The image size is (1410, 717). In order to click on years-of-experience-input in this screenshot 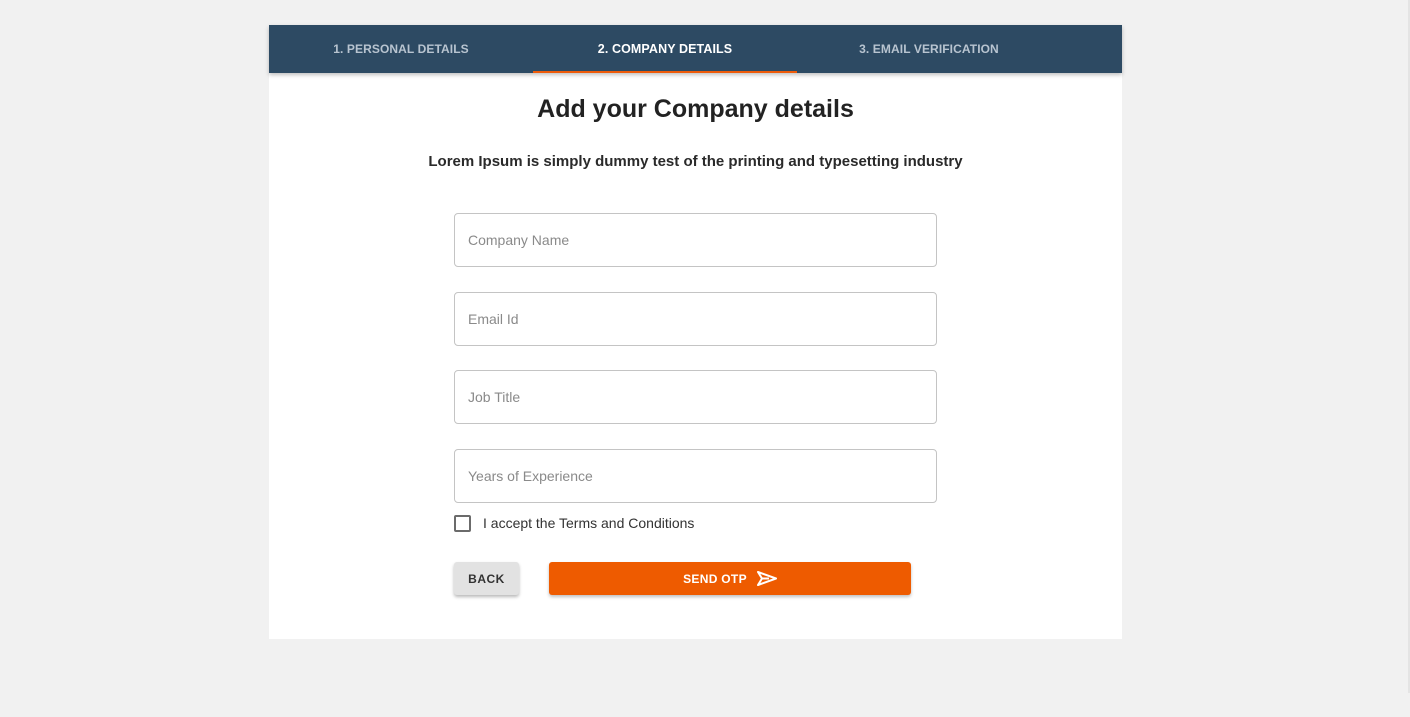, I will do `click(695, 476)`.